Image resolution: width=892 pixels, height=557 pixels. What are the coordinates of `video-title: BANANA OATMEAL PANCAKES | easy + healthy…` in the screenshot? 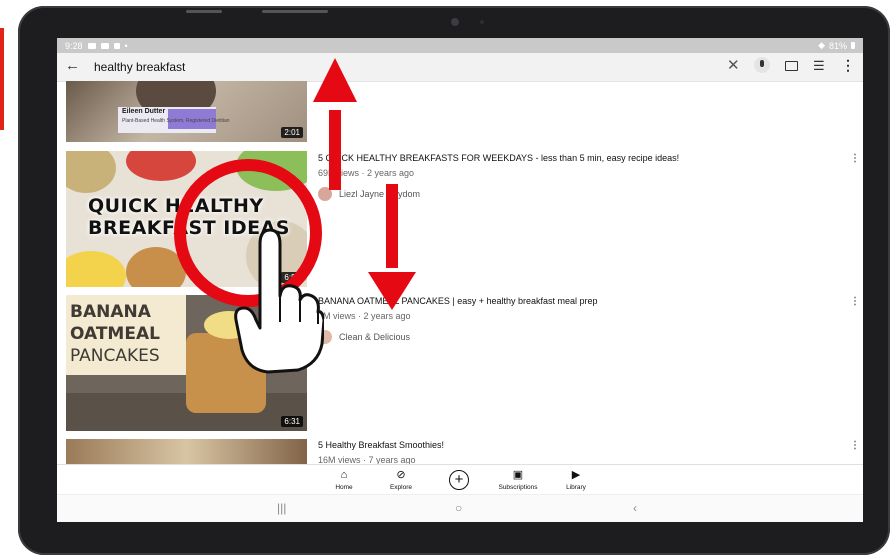 It's located at (578, 301).